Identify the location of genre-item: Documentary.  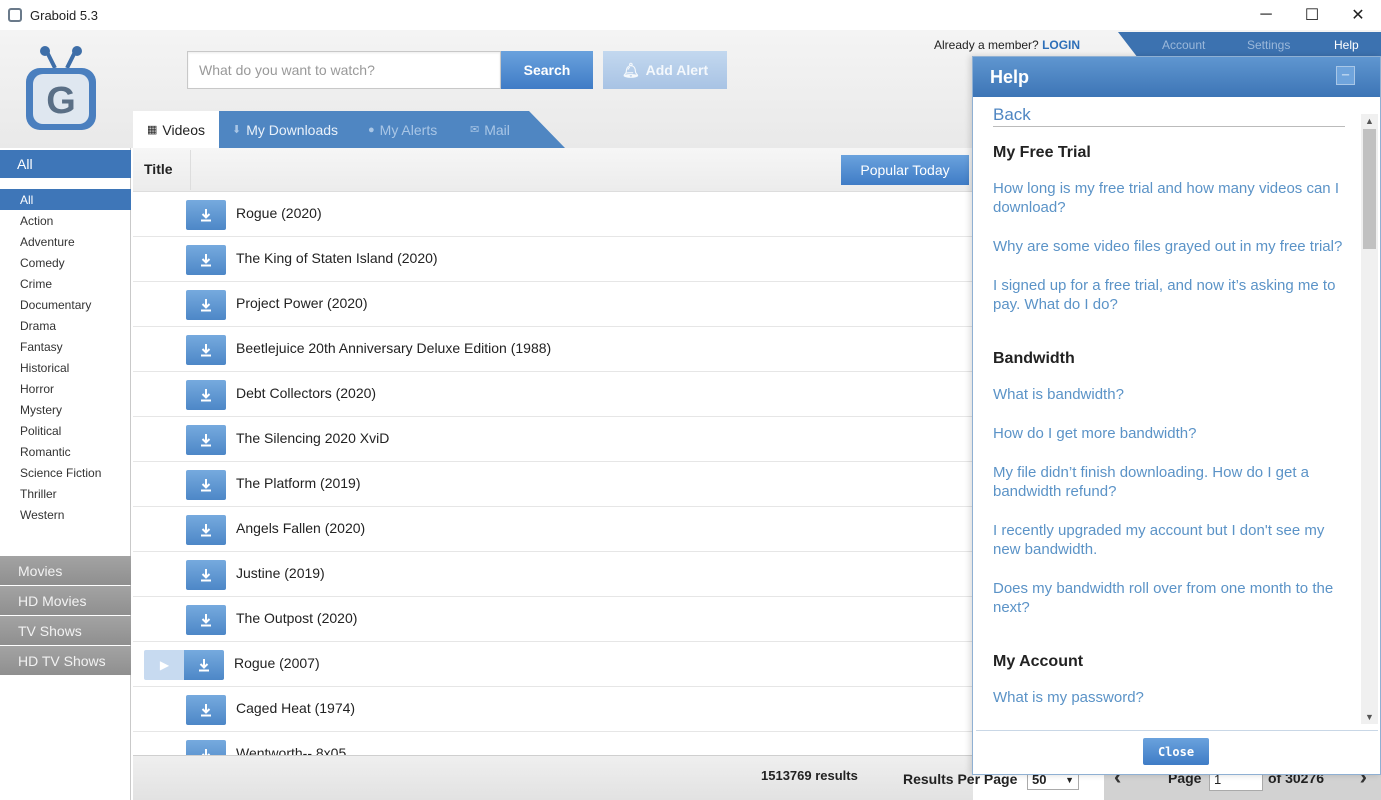
(65, 304).